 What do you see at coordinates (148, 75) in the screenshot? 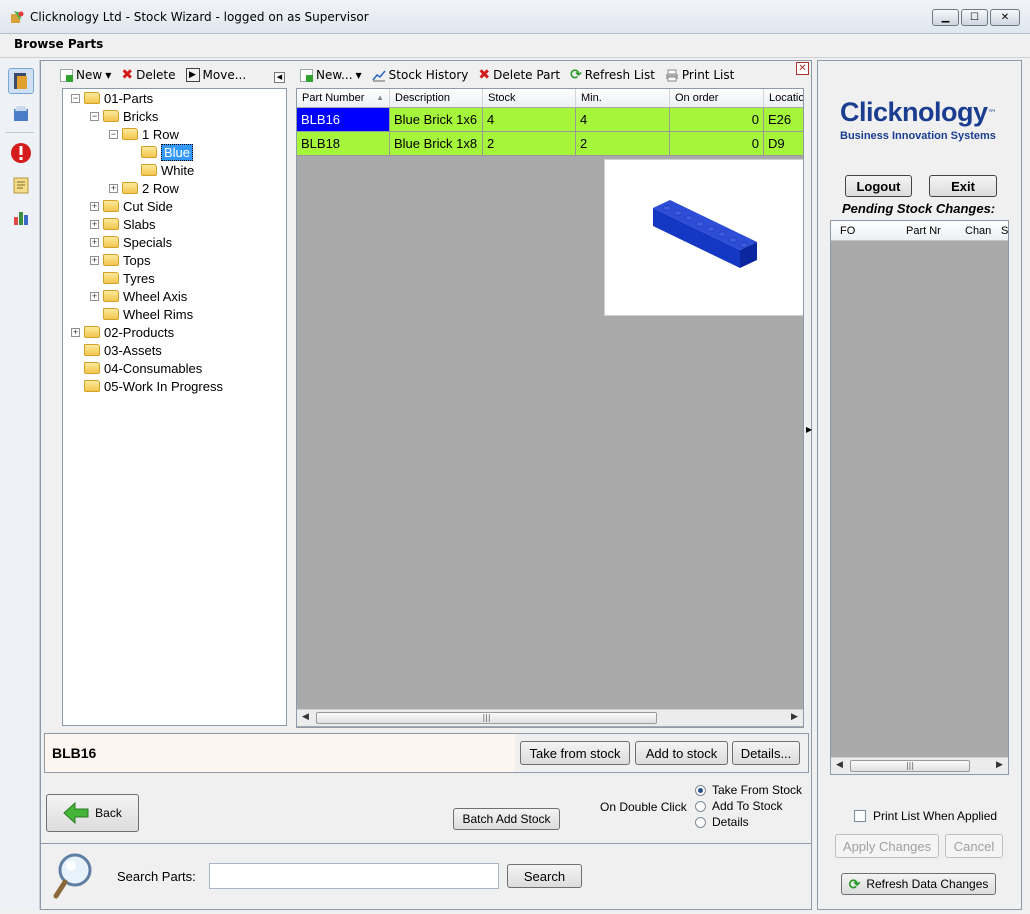
I see `tree-delete-button: ✖ Delete` at bounding box center [148, 75].